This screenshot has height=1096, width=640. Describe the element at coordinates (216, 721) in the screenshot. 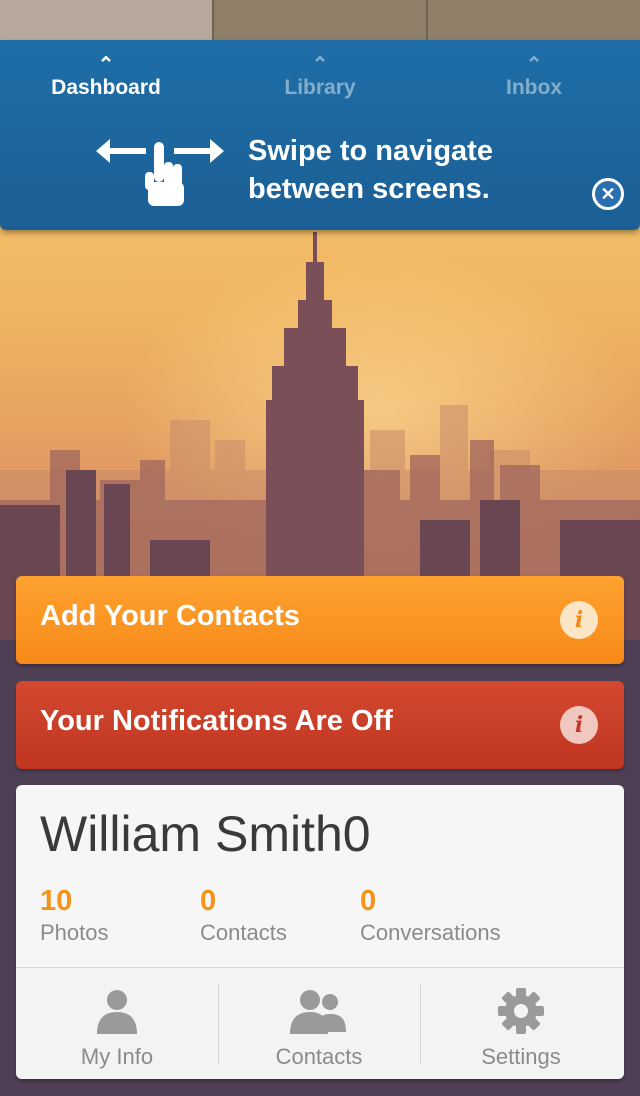

I see `notifications-off-label: Your Notifications Are Off` at that location.